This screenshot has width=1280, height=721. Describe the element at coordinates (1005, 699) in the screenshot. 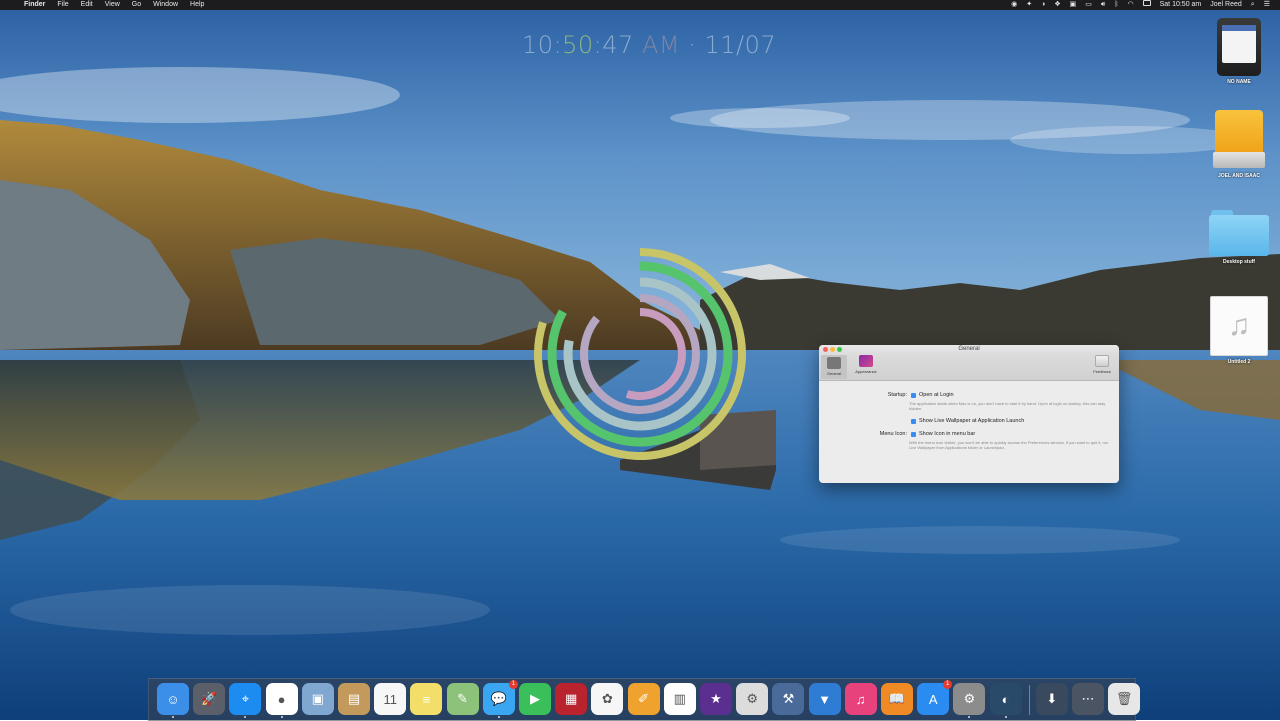

I see `dock-item-live-wallpaper: ◐` at that location.